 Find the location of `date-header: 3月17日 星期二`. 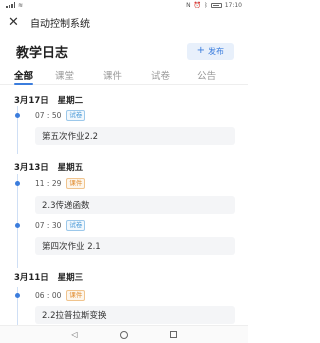

date-header: 3月17日 星期二 is located at coordinates (48, 100).